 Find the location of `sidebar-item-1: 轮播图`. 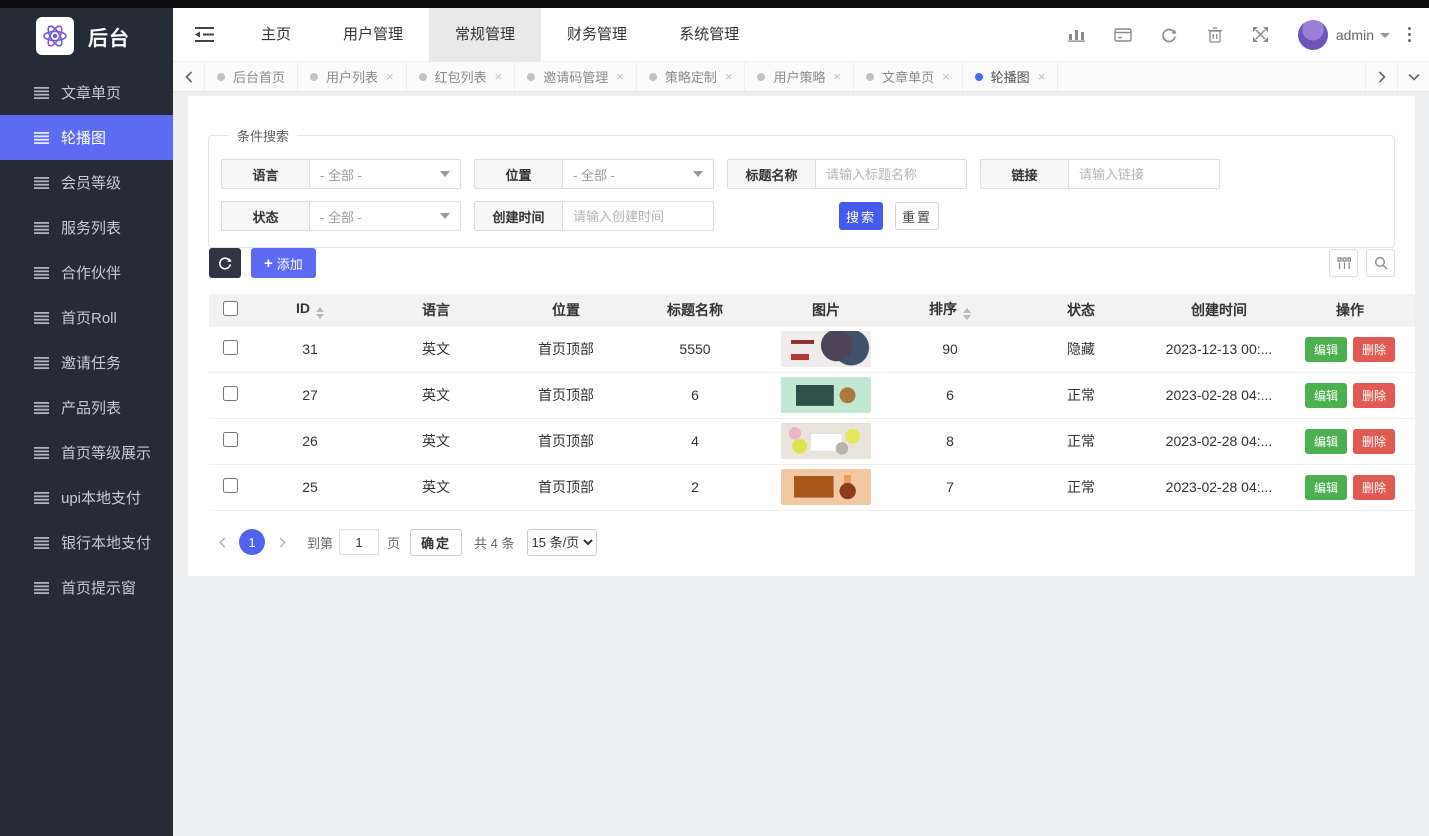

sidebar-item-1: 轮播图 is located at coordinates (86, 137).